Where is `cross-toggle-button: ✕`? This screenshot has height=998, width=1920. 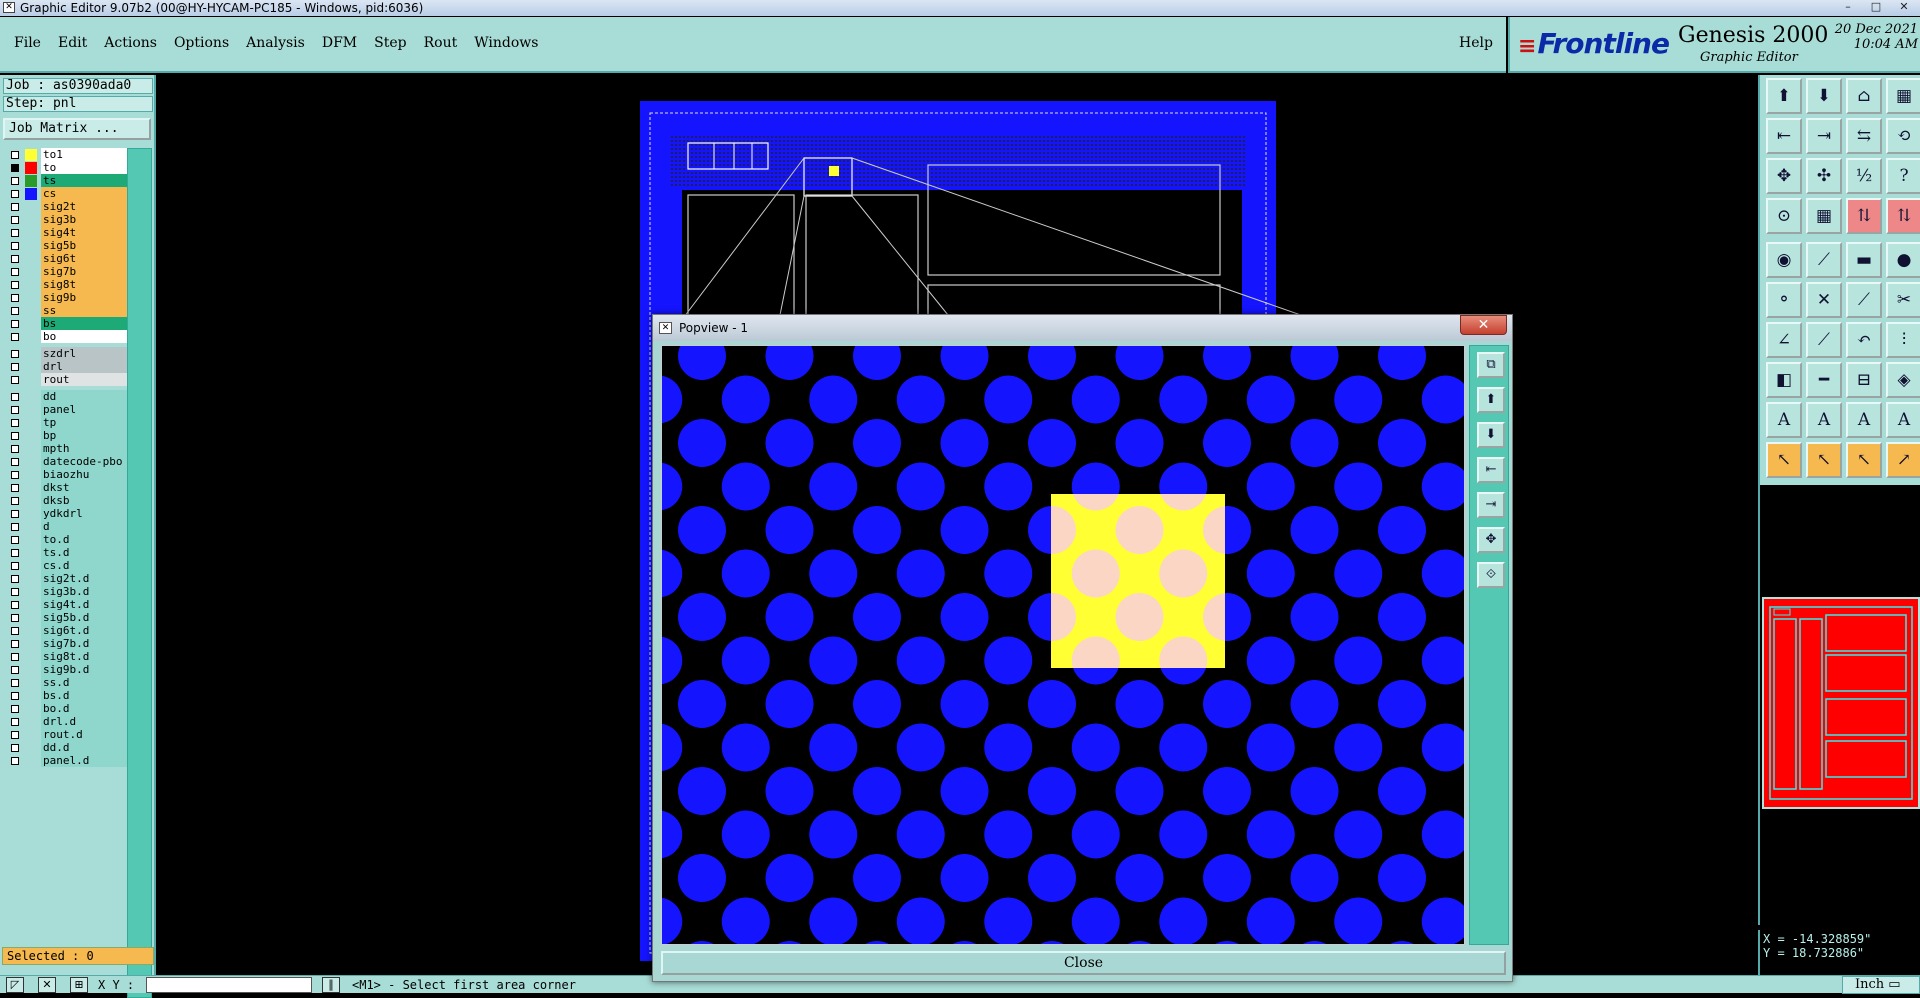 cross-toggle-button: ✕ is located at coordinates (47, 985).